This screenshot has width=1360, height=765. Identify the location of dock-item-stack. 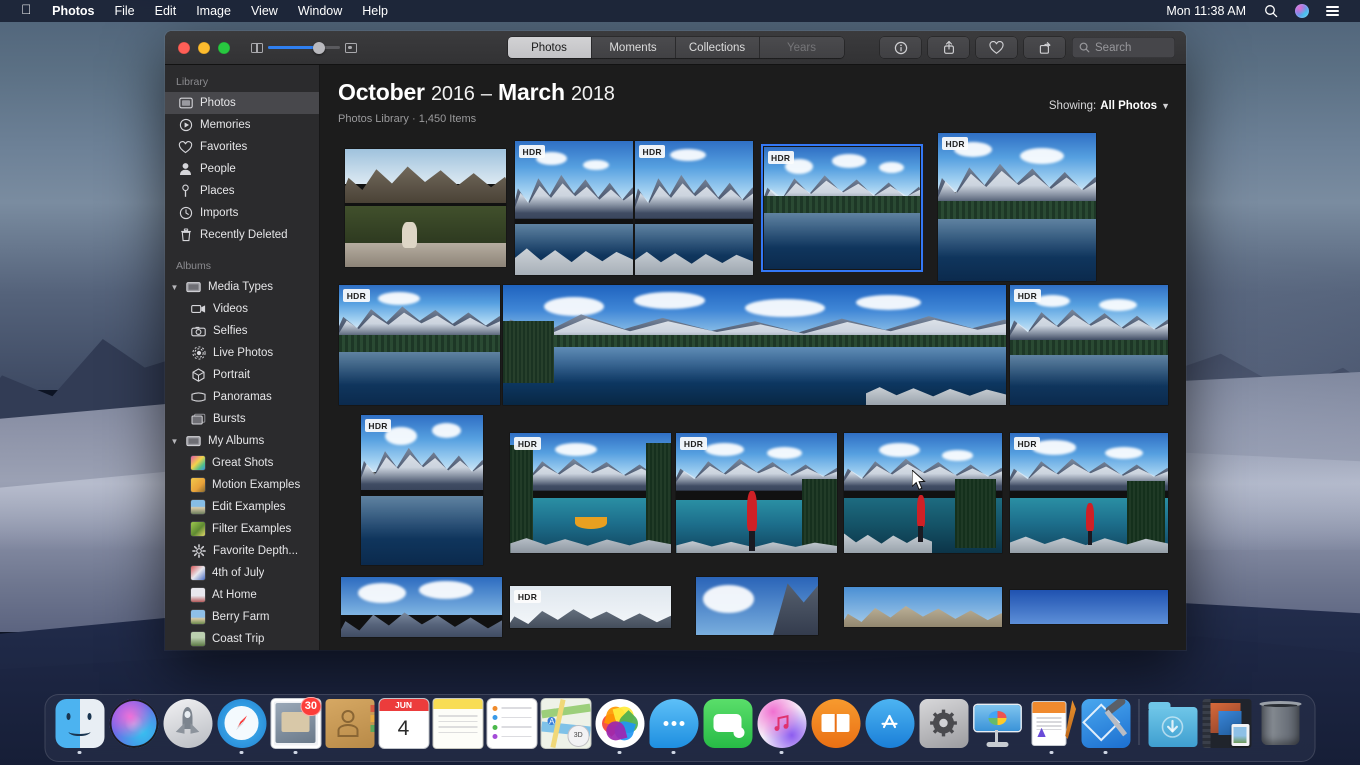
(1227, 726).